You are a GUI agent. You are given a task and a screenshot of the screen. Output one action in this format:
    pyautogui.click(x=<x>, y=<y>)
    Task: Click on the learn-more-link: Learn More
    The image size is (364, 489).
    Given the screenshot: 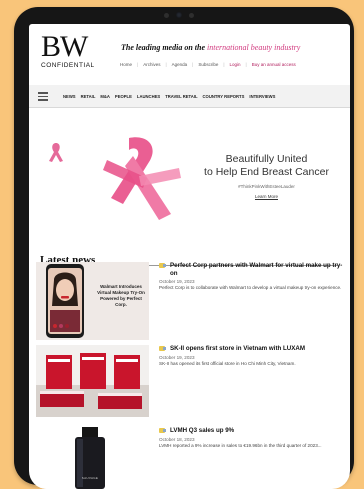 What is the action you would take?
    pyautogui.click(x=266, y=196)
    